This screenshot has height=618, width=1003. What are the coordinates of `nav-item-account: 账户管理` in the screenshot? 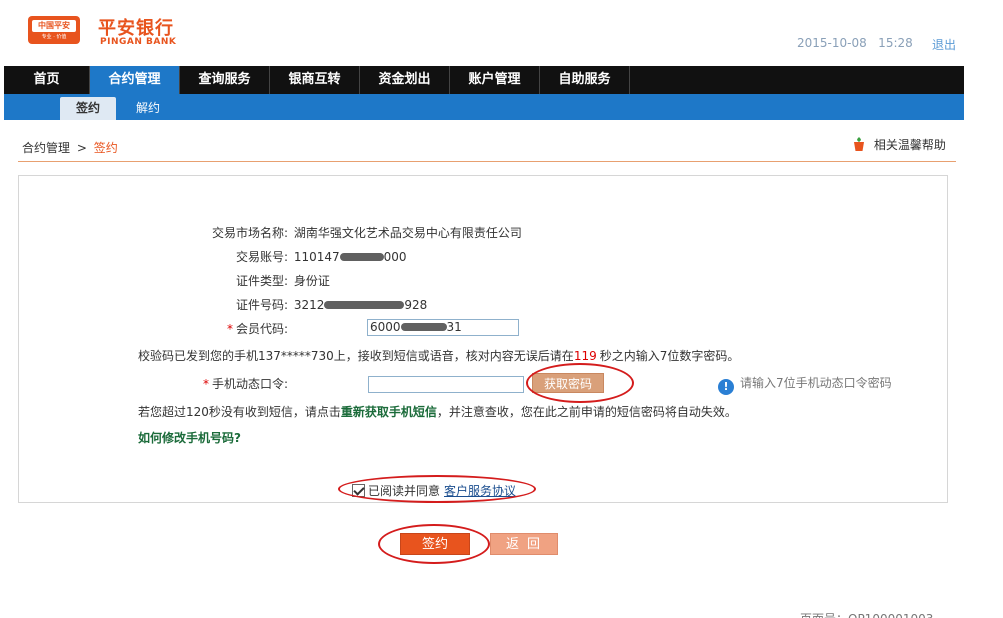 It's located at (495, 80).